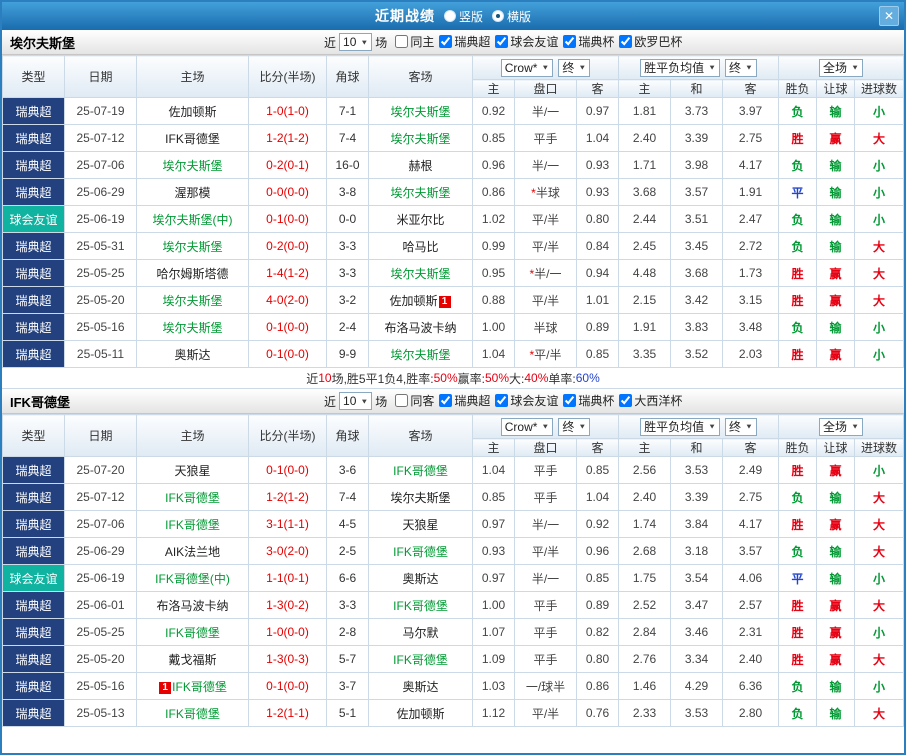  Describe the element at coordinates (420, 525) in the screenshot. I see `away-team-name: 天狼星` at that location.